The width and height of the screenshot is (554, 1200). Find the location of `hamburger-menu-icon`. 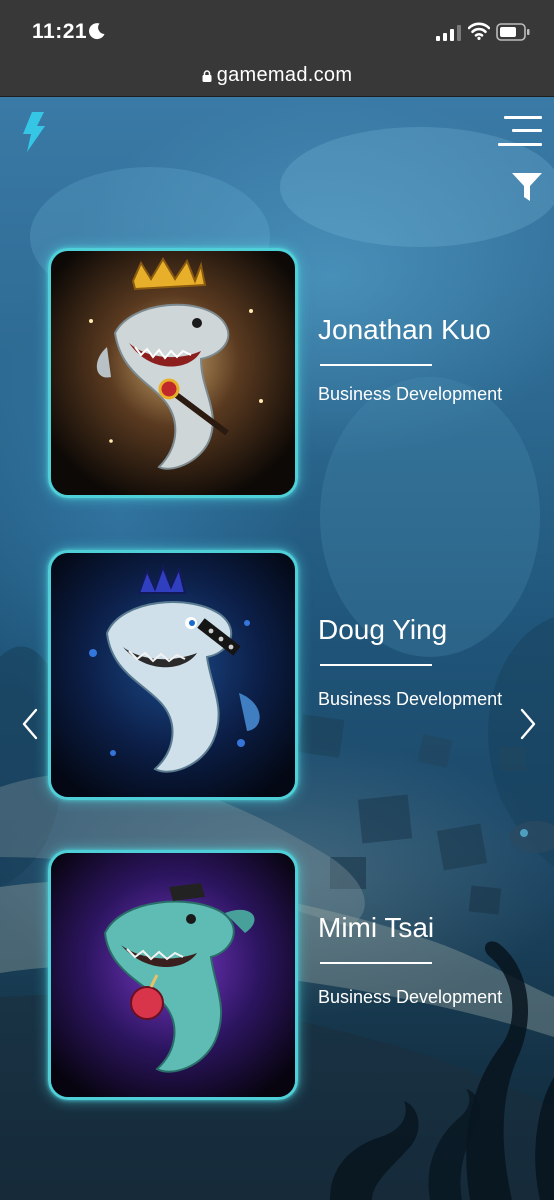

hamburger-menu-icon is located at coordinates (520, 131).